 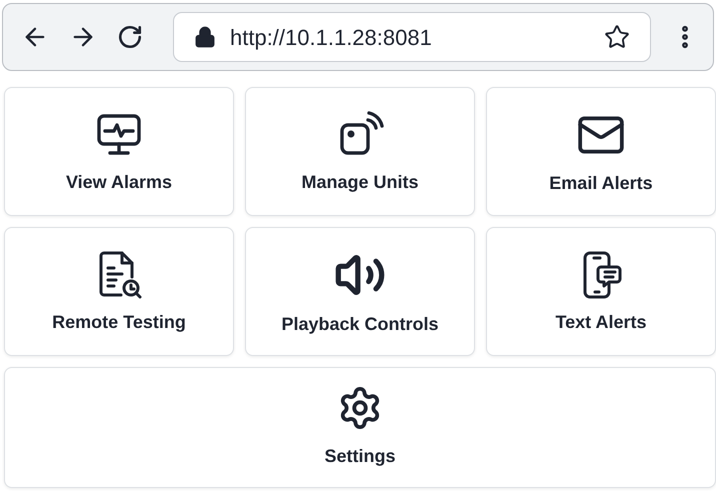 What do you see at coordinates (601, 151) in the screenshot?
I see `menu-tile: Email Alerts` at bounding box center [601, 151].